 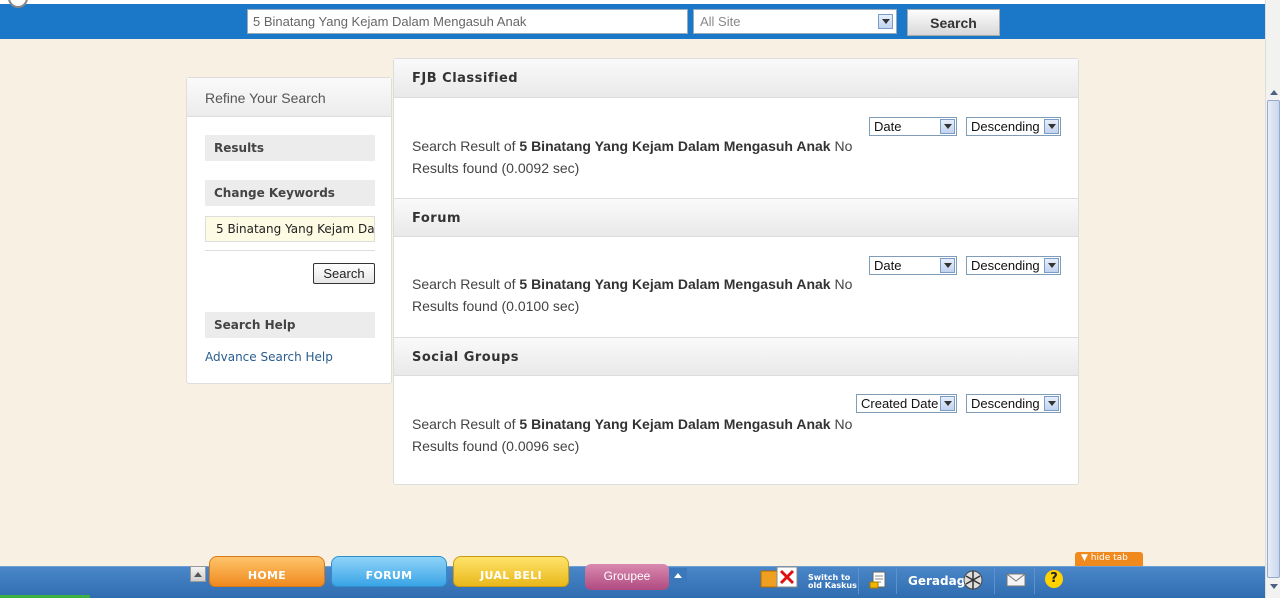 I want to click on hide-tab-button: ▼ hide tab, so click(x=1109, y=559).